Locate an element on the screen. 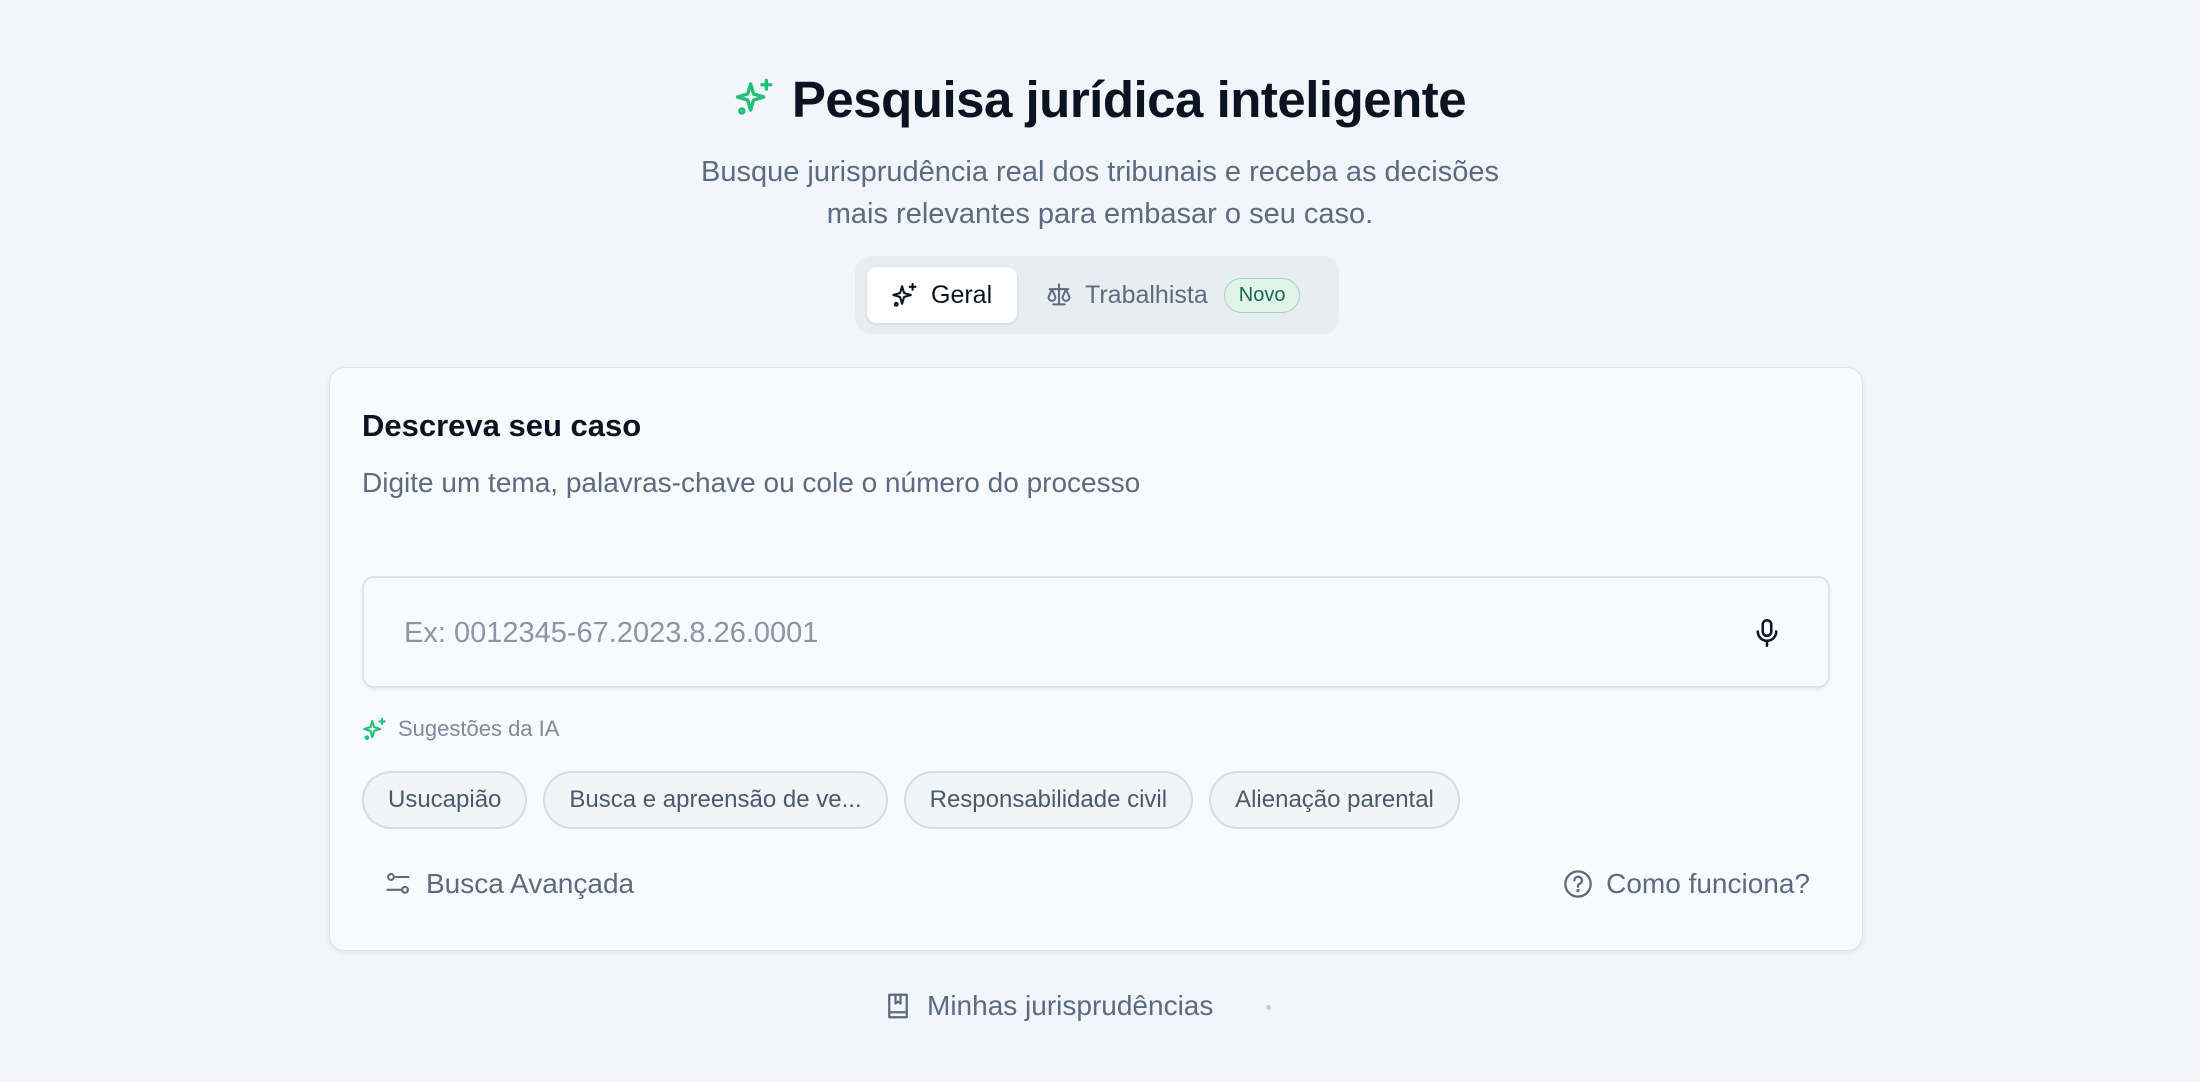  mode-general-button: Geral is located at coordinates (942, 295).